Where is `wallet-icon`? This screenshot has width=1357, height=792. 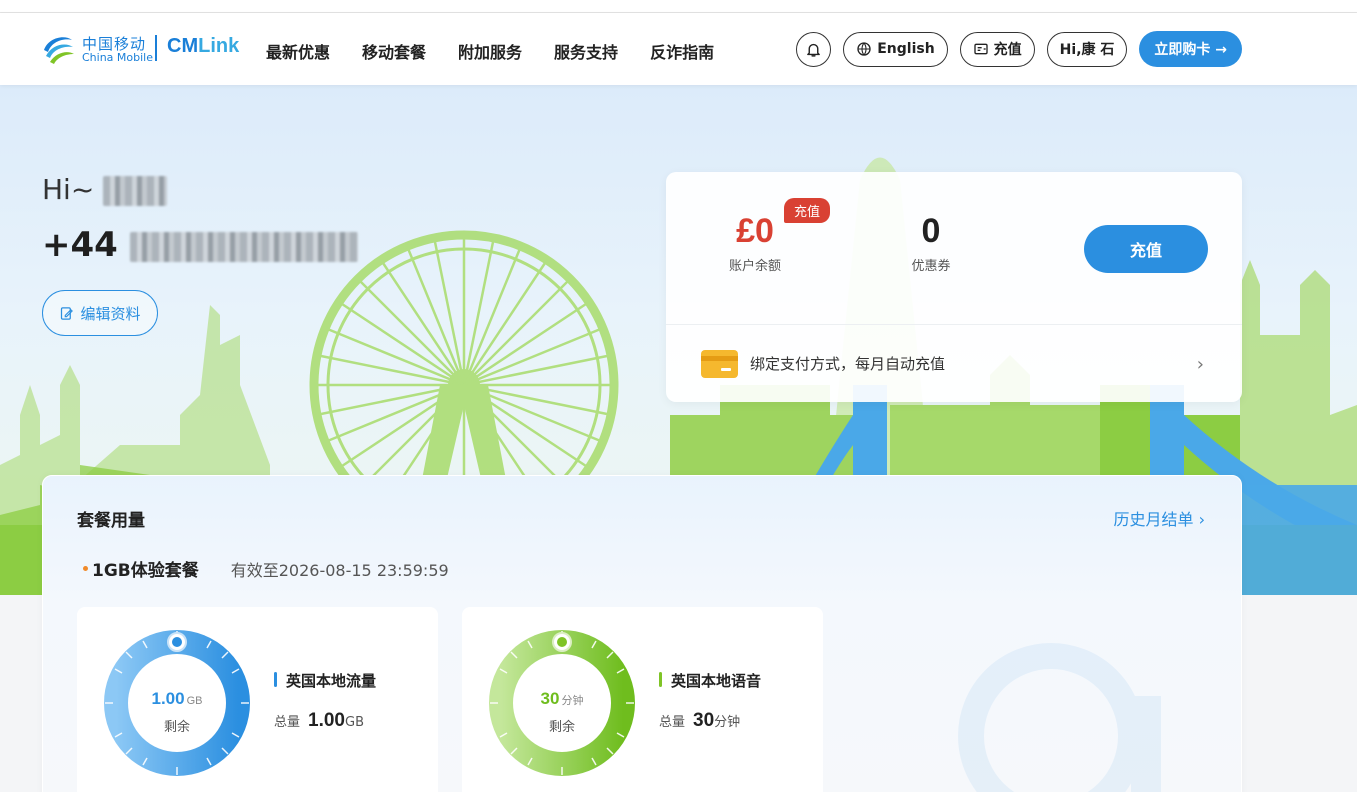
wallet-icon is located at coordinates (981, 49).